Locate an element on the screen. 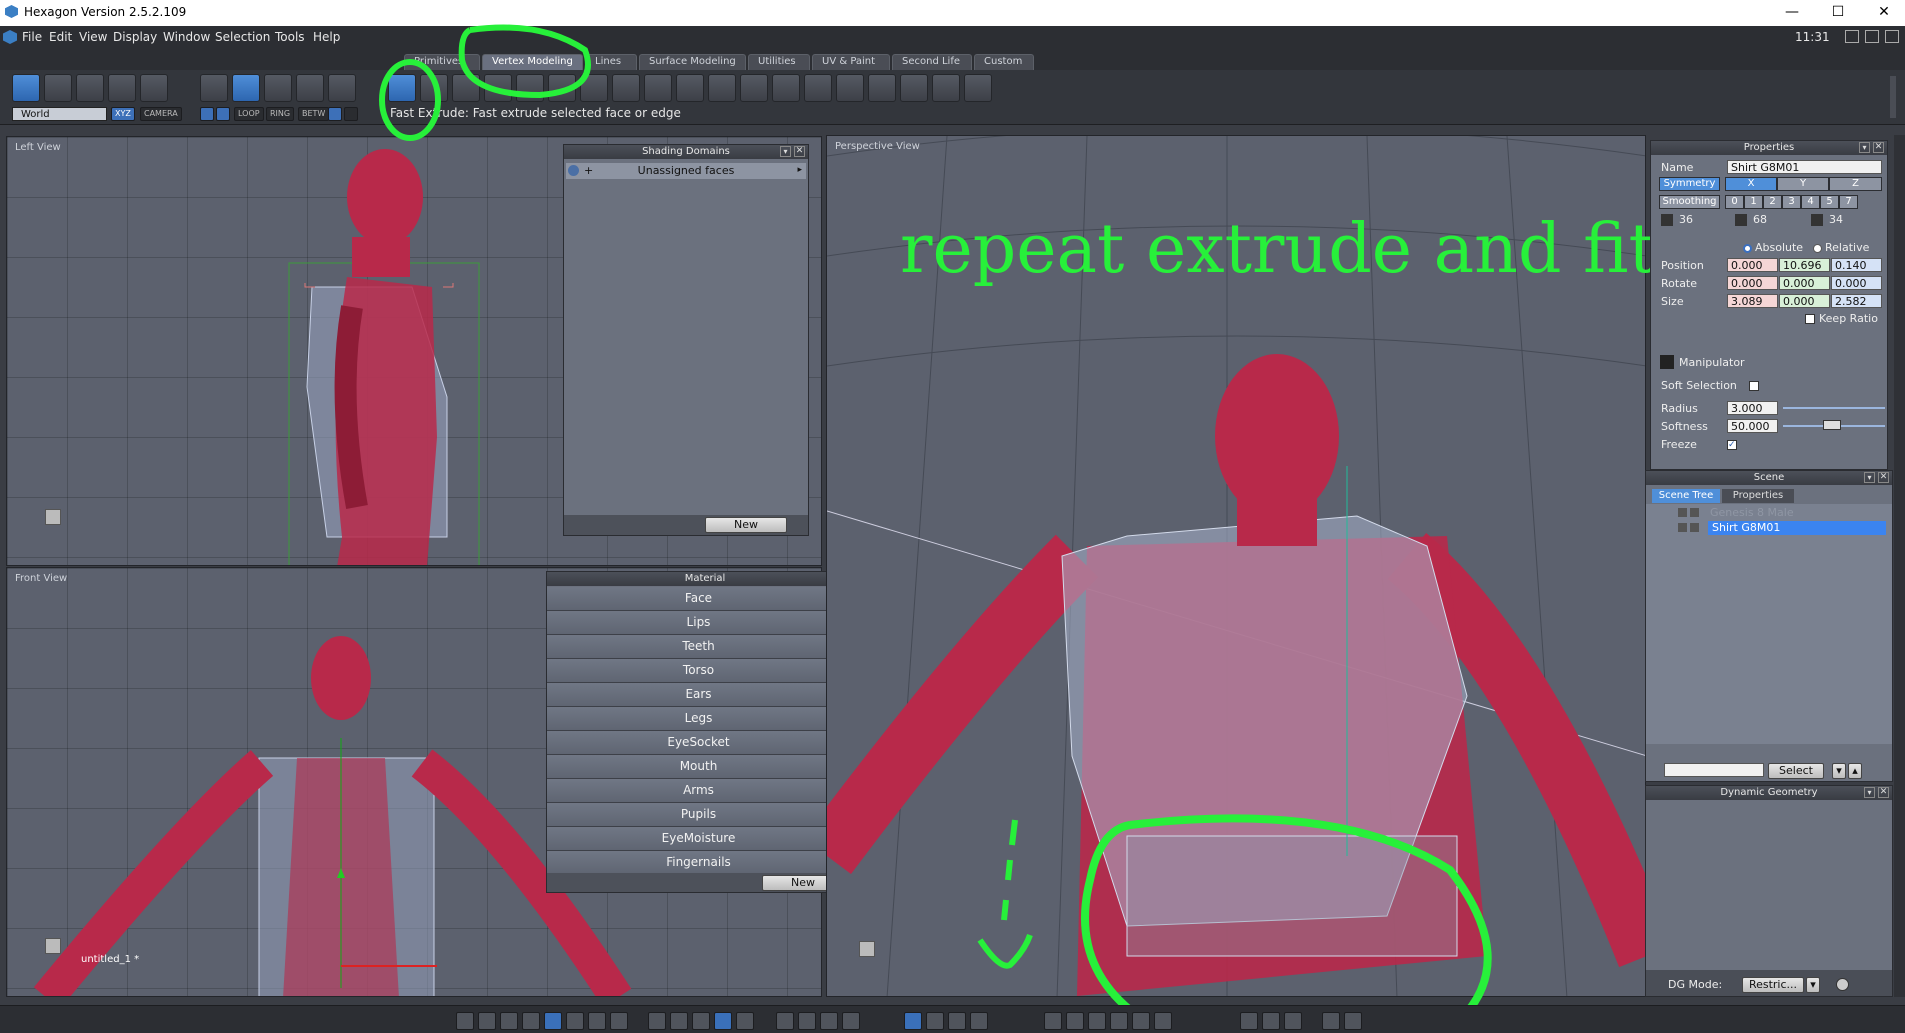  collapse-icon is located at coordinates (722, 88).